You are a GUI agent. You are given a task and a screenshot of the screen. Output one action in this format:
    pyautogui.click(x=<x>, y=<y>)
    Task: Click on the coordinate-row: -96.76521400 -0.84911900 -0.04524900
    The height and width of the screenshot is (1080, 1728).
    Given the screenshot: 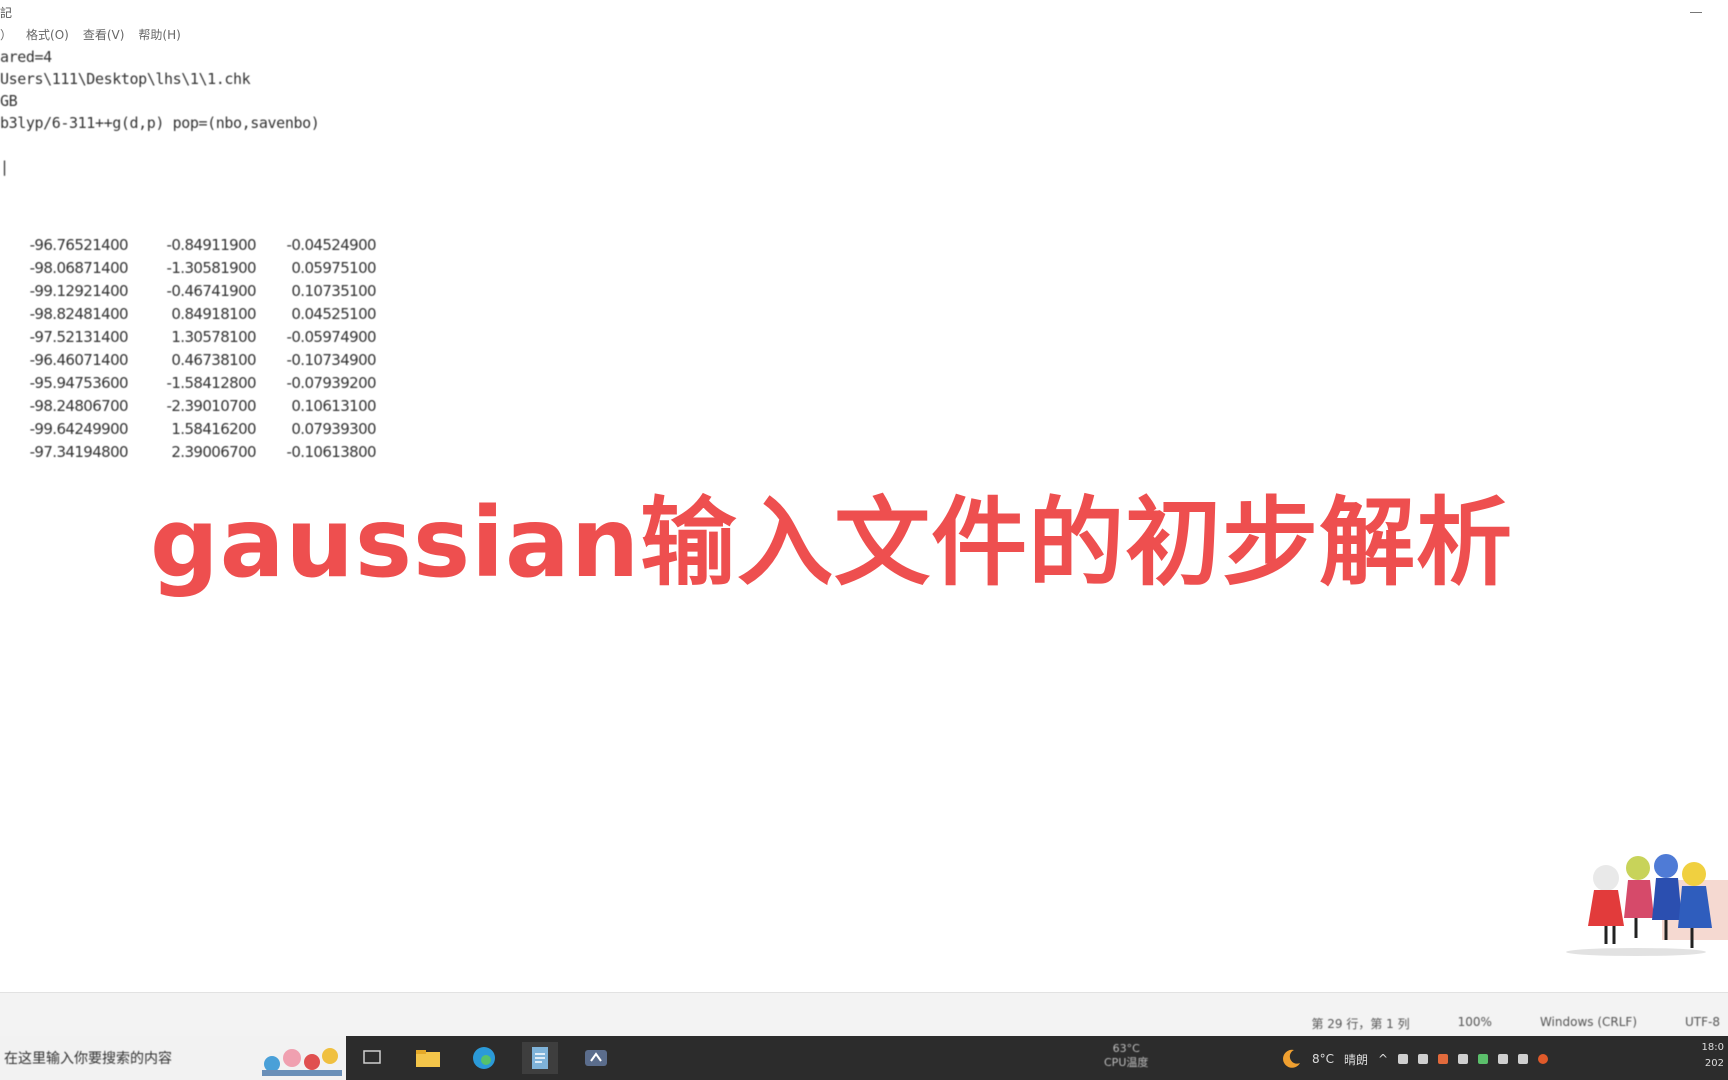 What is the action you would take?
    pyautogui.click(x=192, y=244)
    